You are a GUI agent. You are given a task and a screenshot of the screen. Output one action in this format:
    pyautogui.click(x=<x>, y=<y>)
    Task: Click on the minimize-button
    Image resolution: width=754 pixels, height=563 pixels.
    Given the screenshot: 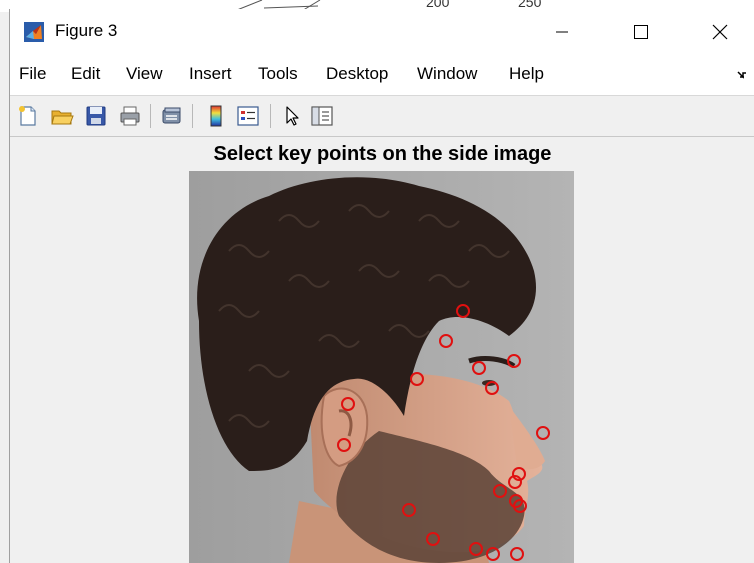 What is the action you would take?
    pyautogui.click(x=562, y=32)
    